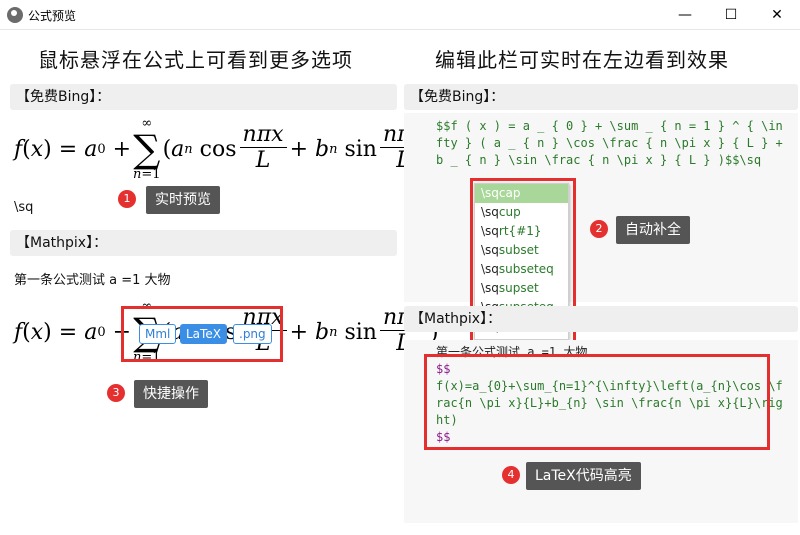 Image resolution: width=800 pixels, height=535 pixels. Describe the element at coordinates (653, 230) in the screenshot. I see `annotation-2-label: 自动补全` at that location.